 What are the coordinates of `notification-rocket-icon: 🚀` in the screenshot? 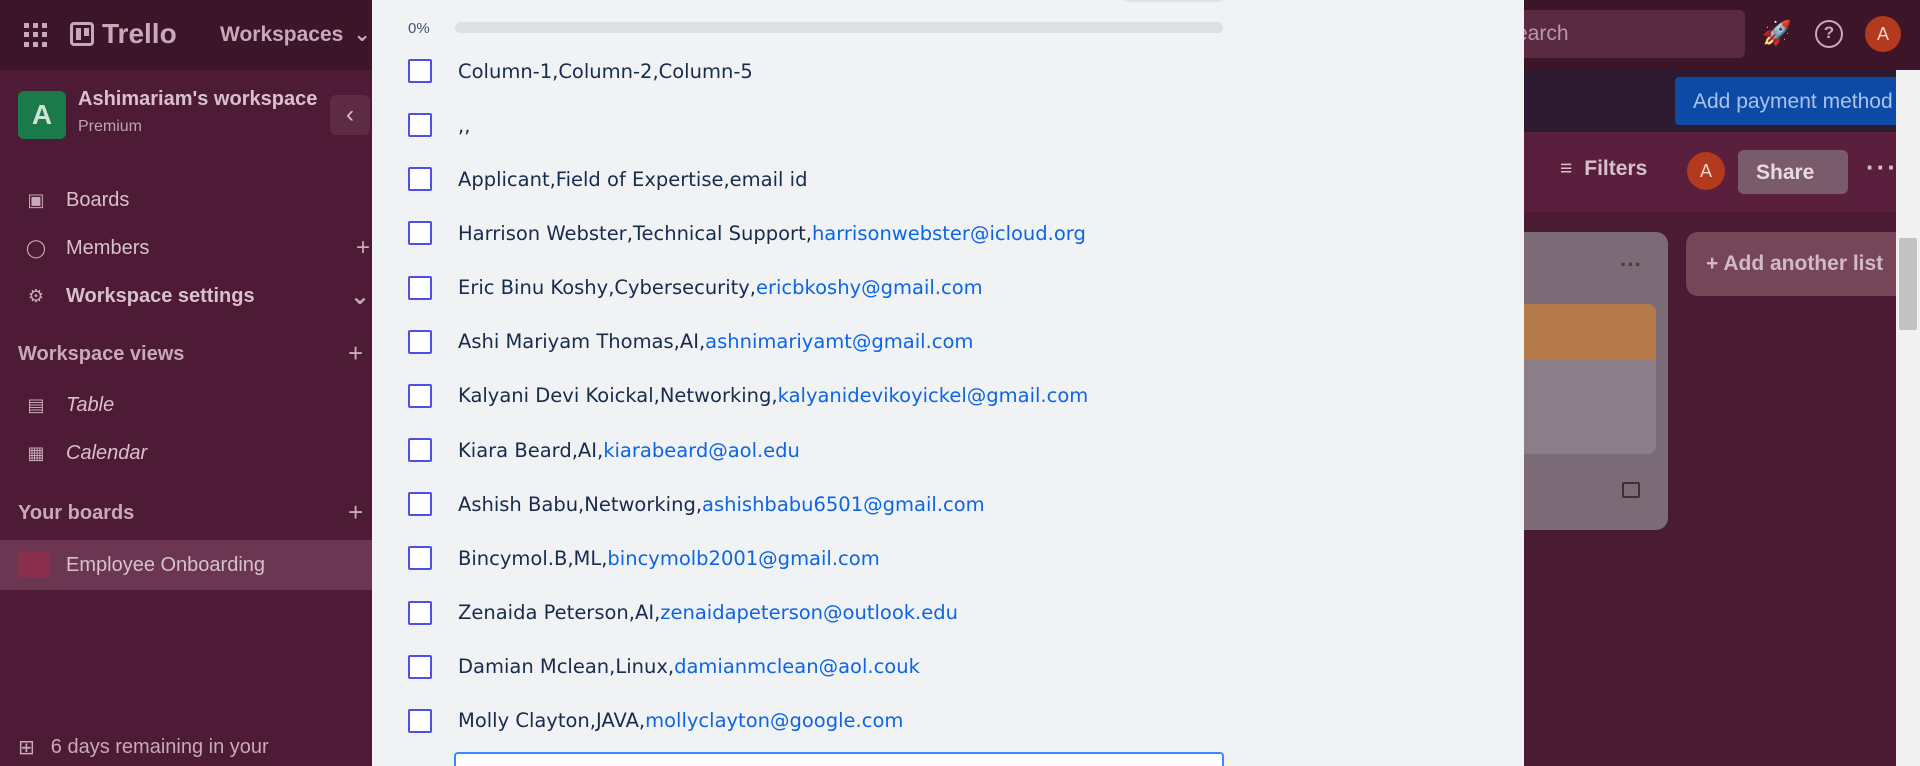 It's located at (1777, 34).